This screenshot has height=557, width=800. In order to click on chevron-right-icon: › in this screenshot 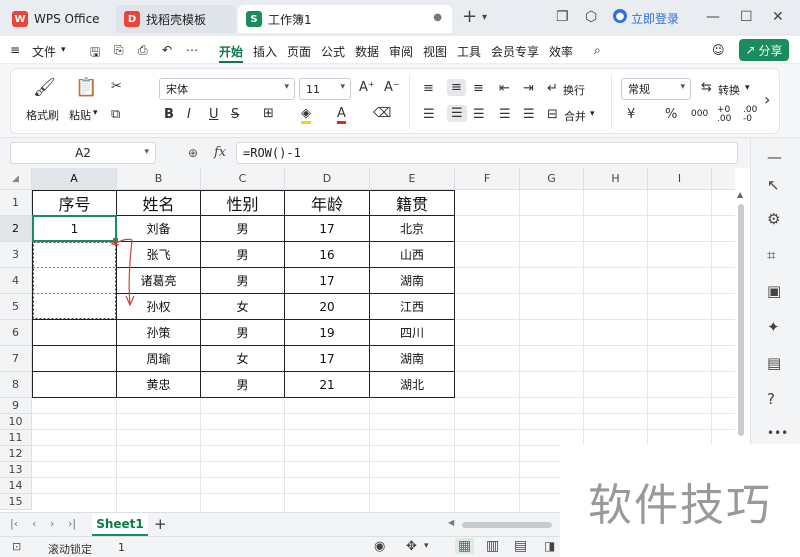, I will do `click(767, 99)`.